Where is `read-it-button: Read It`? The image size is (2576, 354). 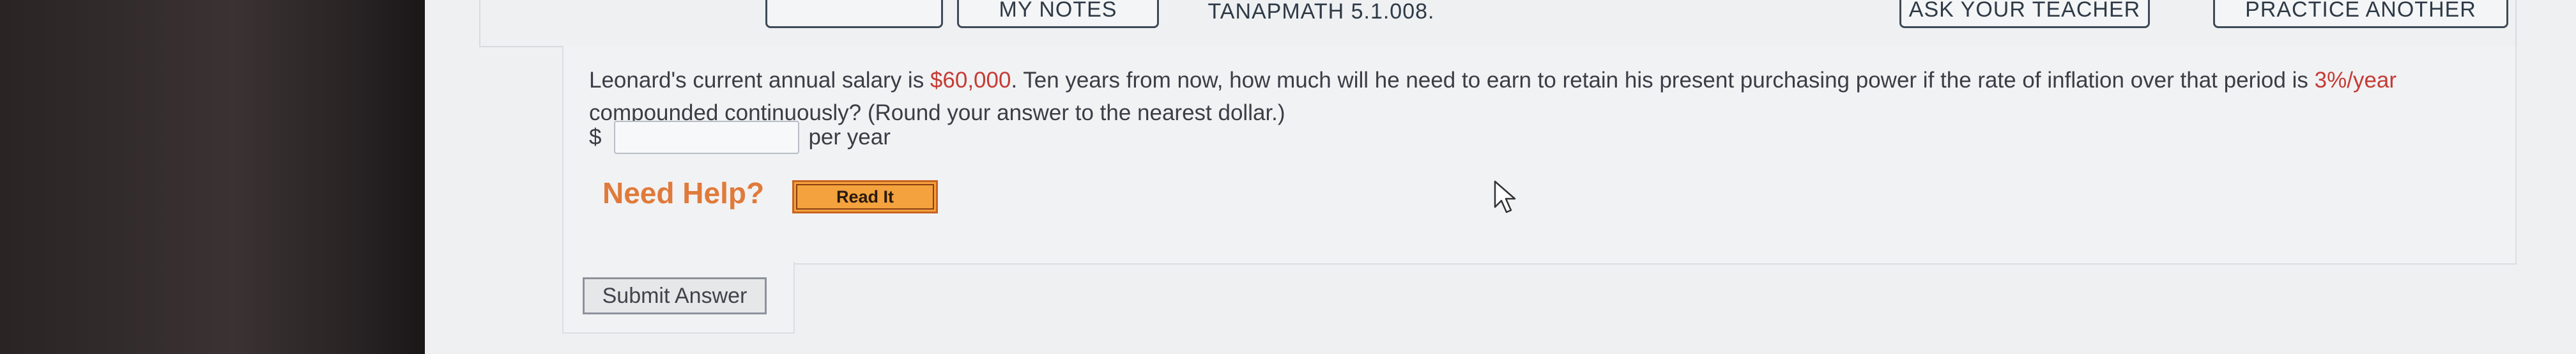
read-it-button: Read It is located at coordinates (865, 196).